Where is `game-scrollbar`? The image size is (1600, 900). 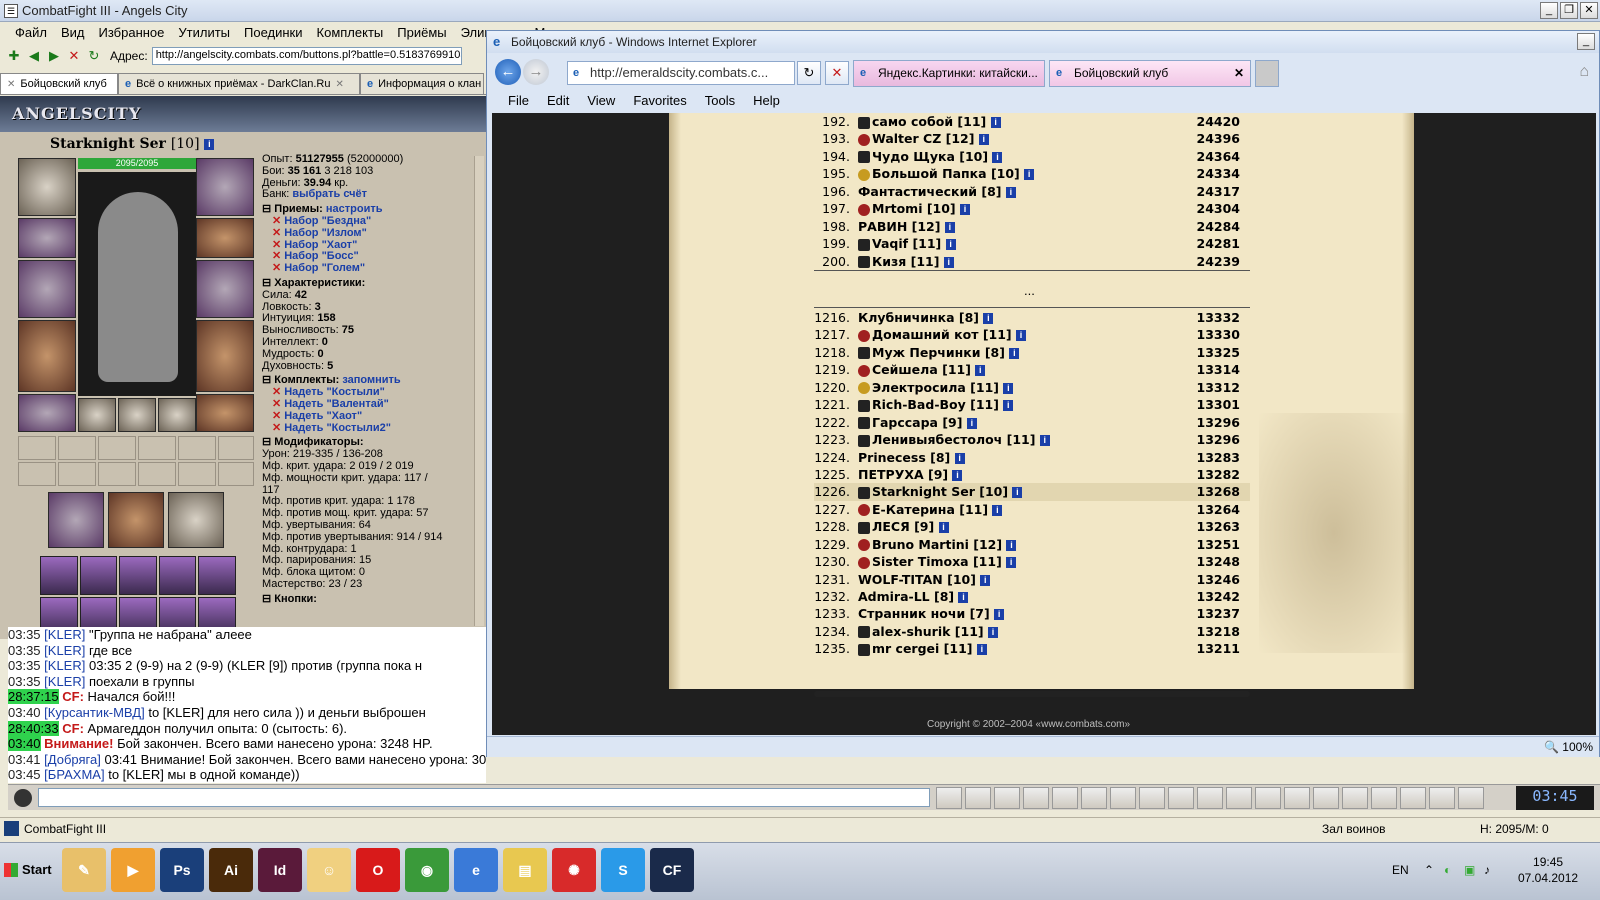 game-scrollbar is located at coordinates (479, 391).